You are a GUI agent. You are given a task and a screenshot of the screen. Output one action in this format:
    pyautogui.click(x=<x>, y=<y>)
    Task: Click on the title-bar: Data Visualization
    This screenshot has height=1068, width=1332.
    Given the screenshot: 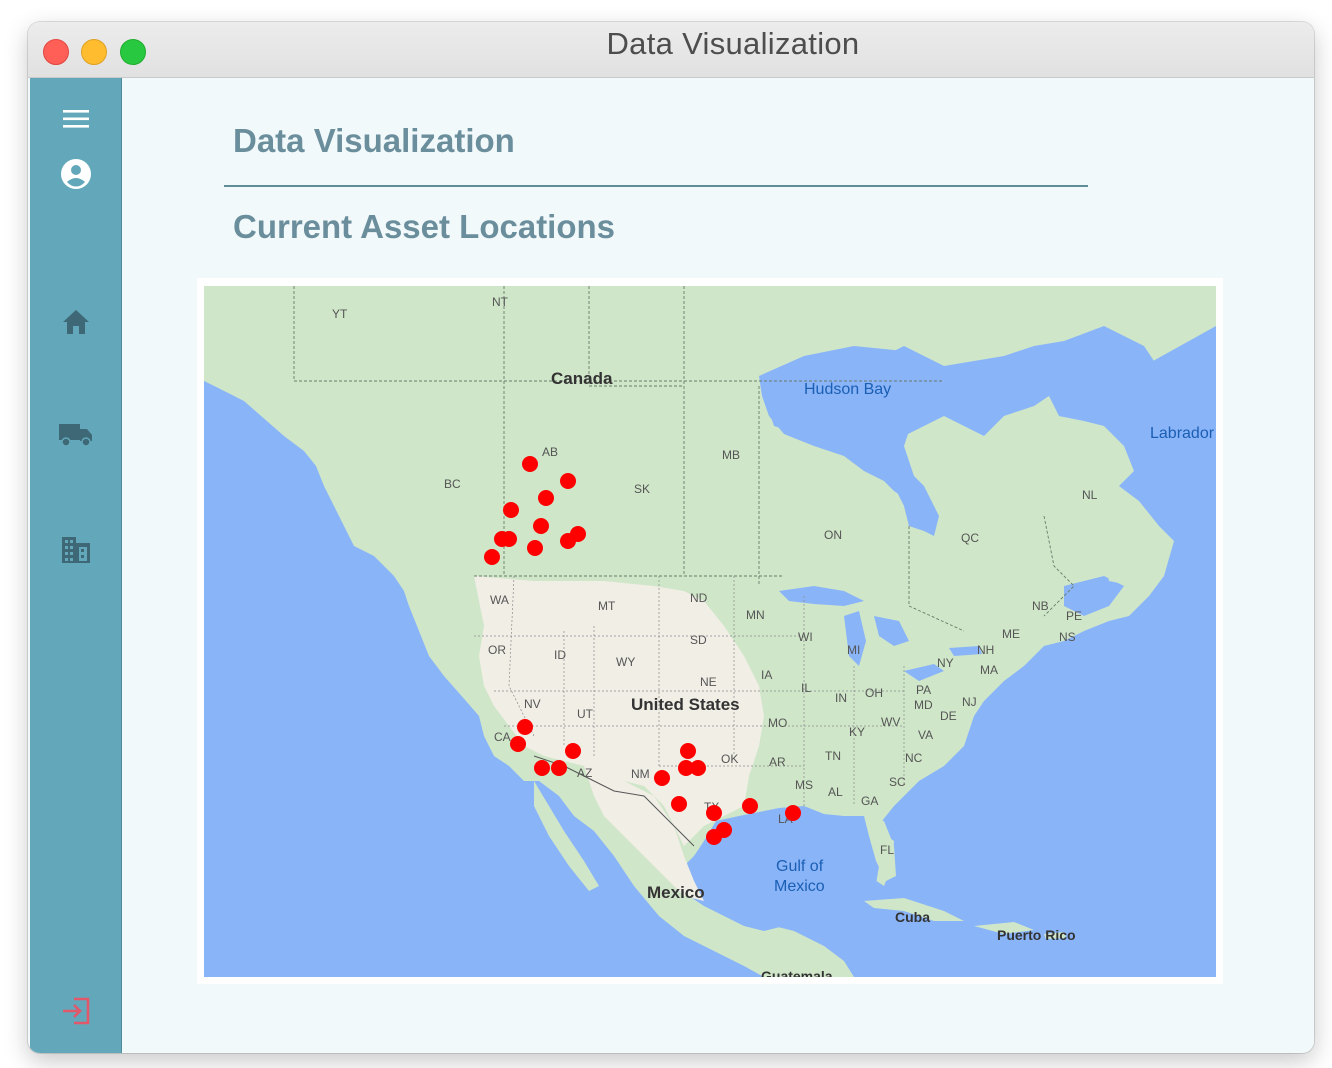 What is the action you would take?
    pyautogui.click(x=671, y=50)
    